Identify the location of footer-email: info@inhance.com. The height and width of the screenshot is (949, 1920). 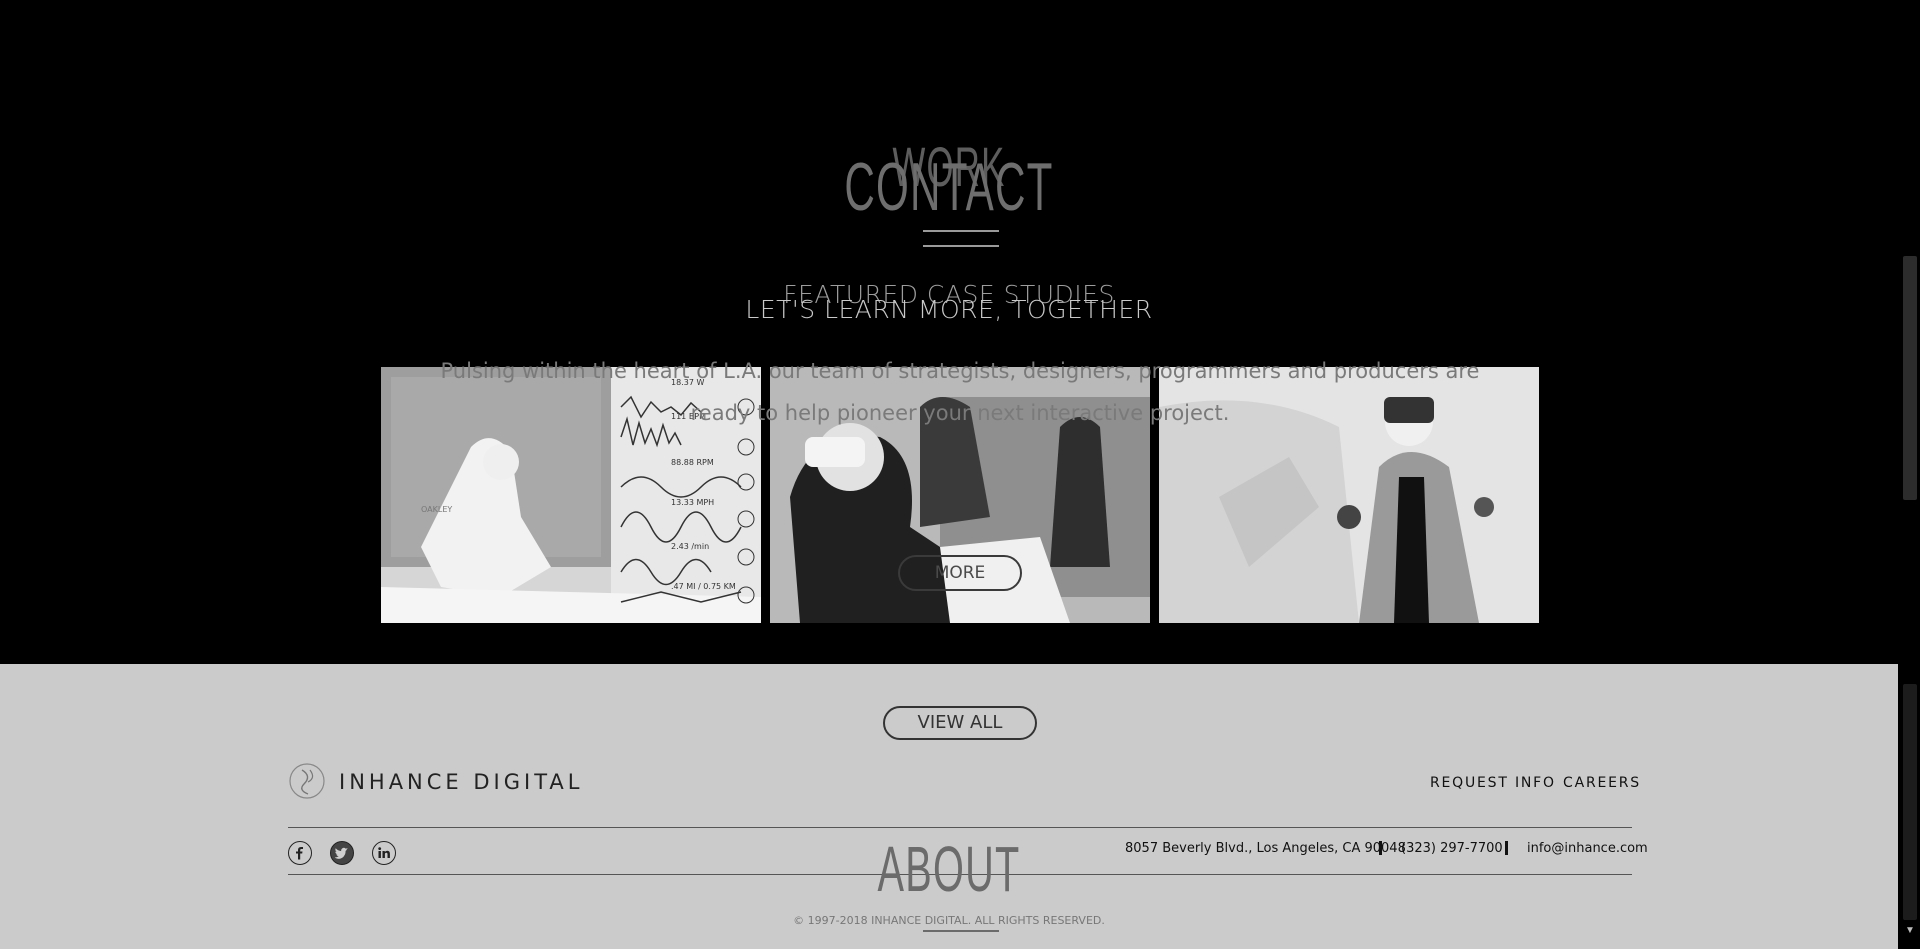
(1587, 848).